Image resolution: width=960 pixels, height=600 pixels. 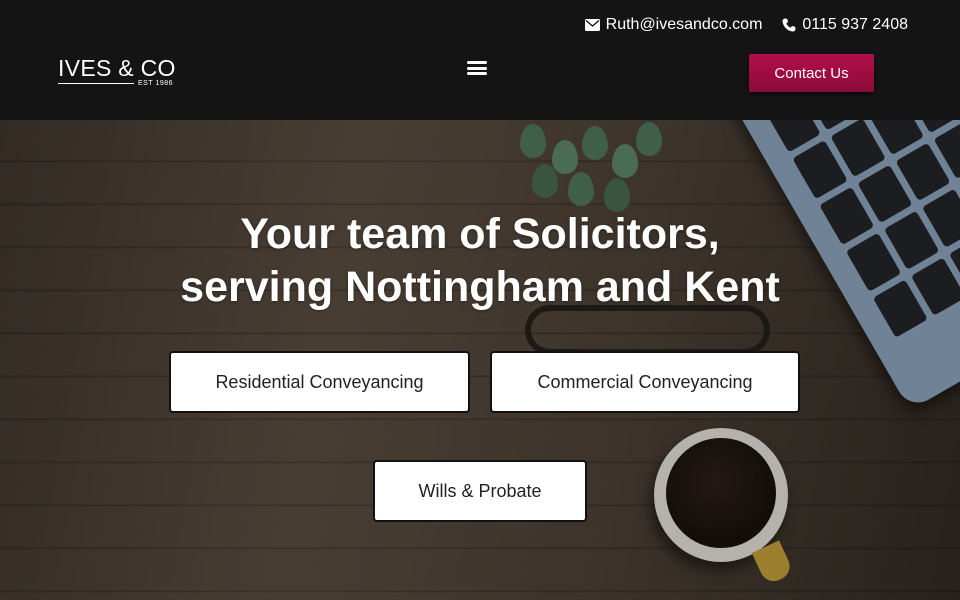 I want to click on envelope-icon, so click(x=592, y=25).